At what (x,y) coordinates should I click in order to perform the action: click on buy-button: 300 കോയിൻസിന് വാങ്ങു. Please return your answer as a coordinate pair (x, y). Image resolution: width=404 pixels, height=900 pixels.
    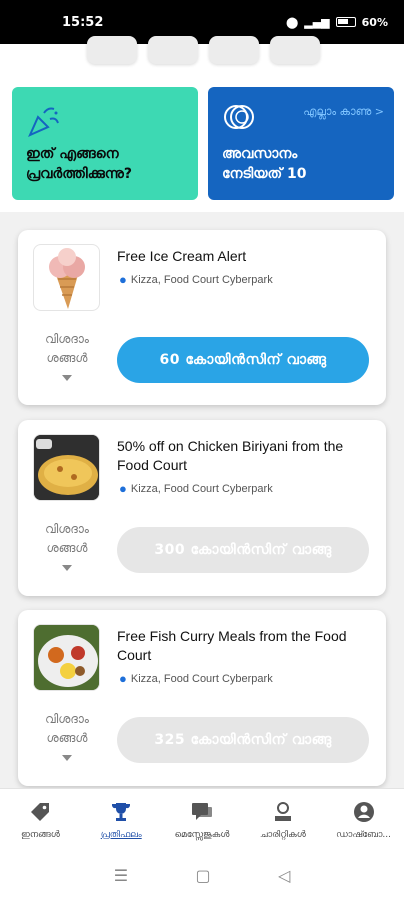
    Looking at the image, I should click on (243, 550).